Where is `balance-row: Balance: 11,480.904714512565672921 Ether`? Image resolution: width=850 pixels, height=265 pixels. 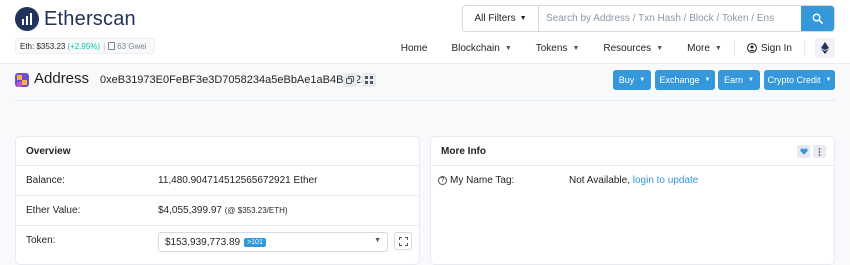 balance-row: Balance: 11,480.904714512565672921 Ether is located at coordinates (217, 181).